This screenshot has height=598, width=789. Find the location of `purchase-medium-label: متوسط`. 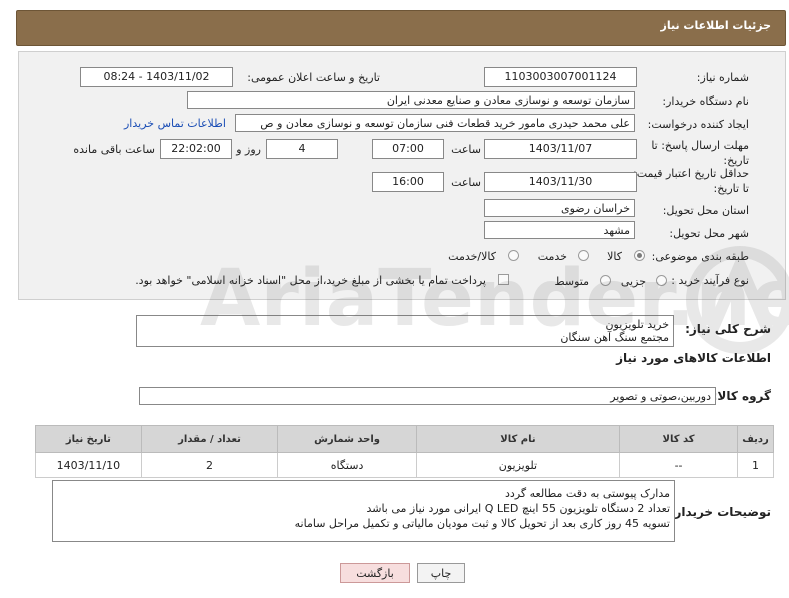

purchase-medium-label: متوسط is located at coordinates (571, 281).